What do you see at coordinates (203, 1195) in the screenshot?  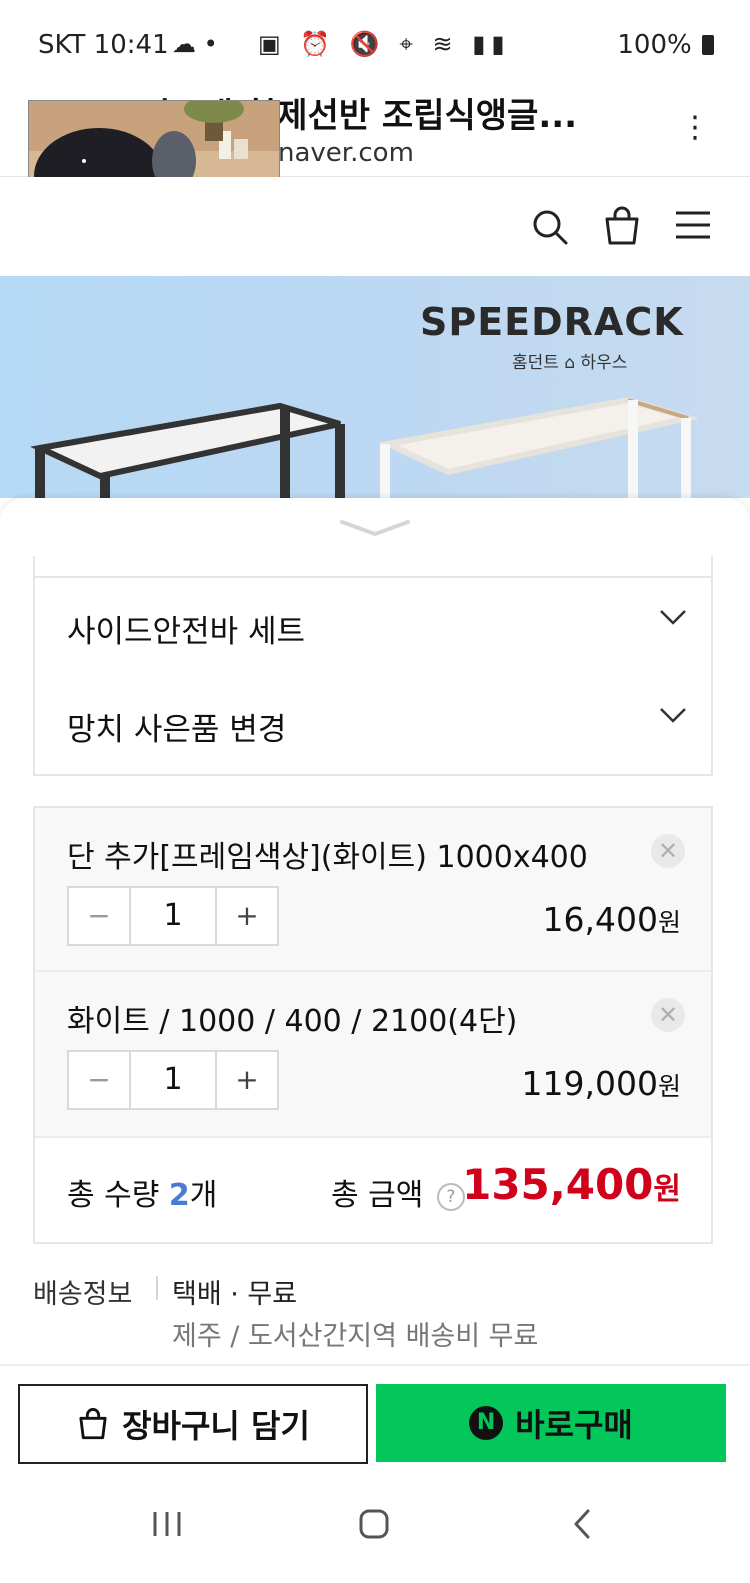 I see `total-qty-unit: 개` at bounding box center [203, 1195].